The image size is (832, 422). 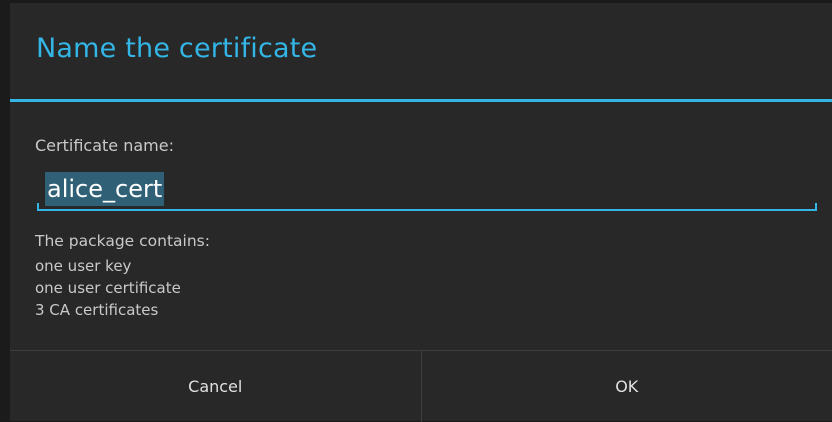 I want to click on cancel-button: Cancel, so click(x=216, y=386).